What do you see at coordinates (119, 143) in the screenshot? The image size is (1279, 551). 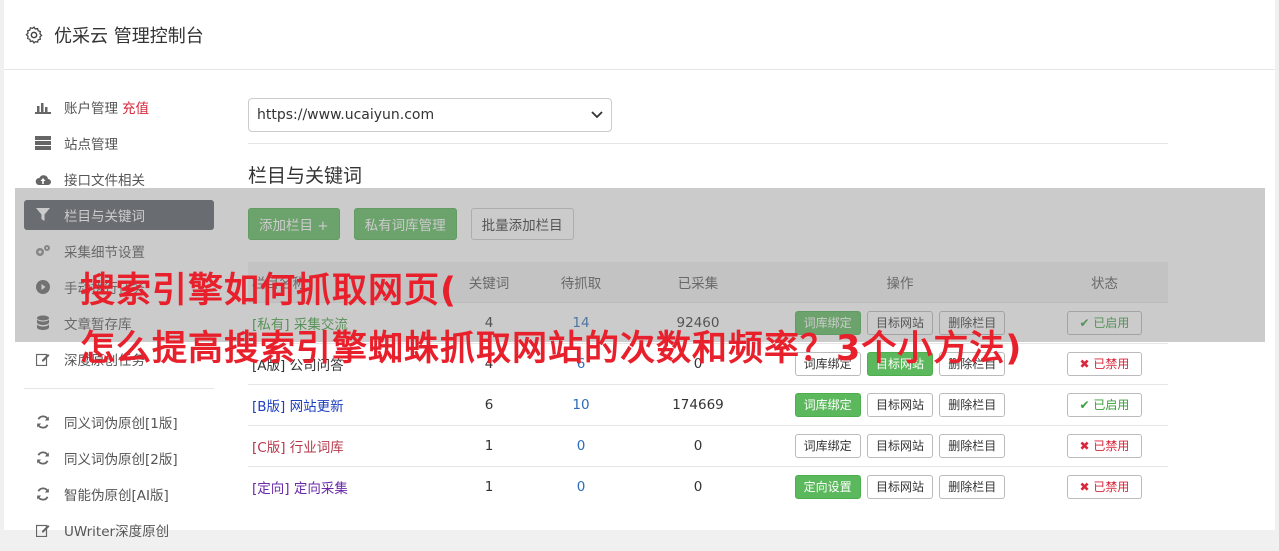 I see `sidebar-item-sites: 站点管理` at bounding box center [119, 143].